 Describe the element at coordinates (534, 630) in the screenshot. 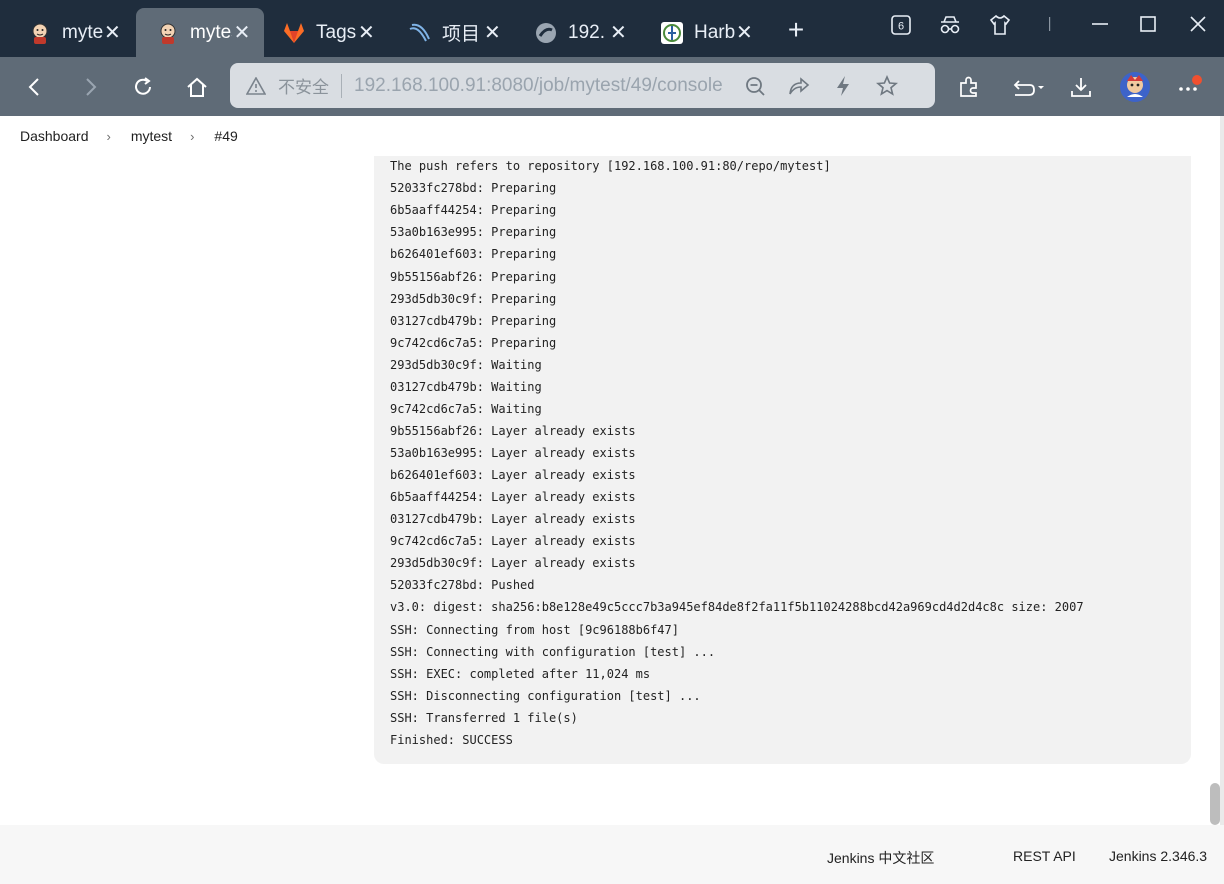

I see `console-line: SSH: Connecting from host [9c96188b6f47]` at that location.